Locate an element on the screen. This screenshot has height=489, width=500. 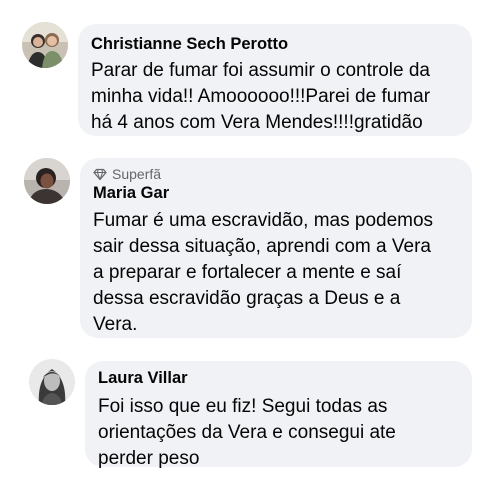
diamond-icon is located at coordinates (100, 174).